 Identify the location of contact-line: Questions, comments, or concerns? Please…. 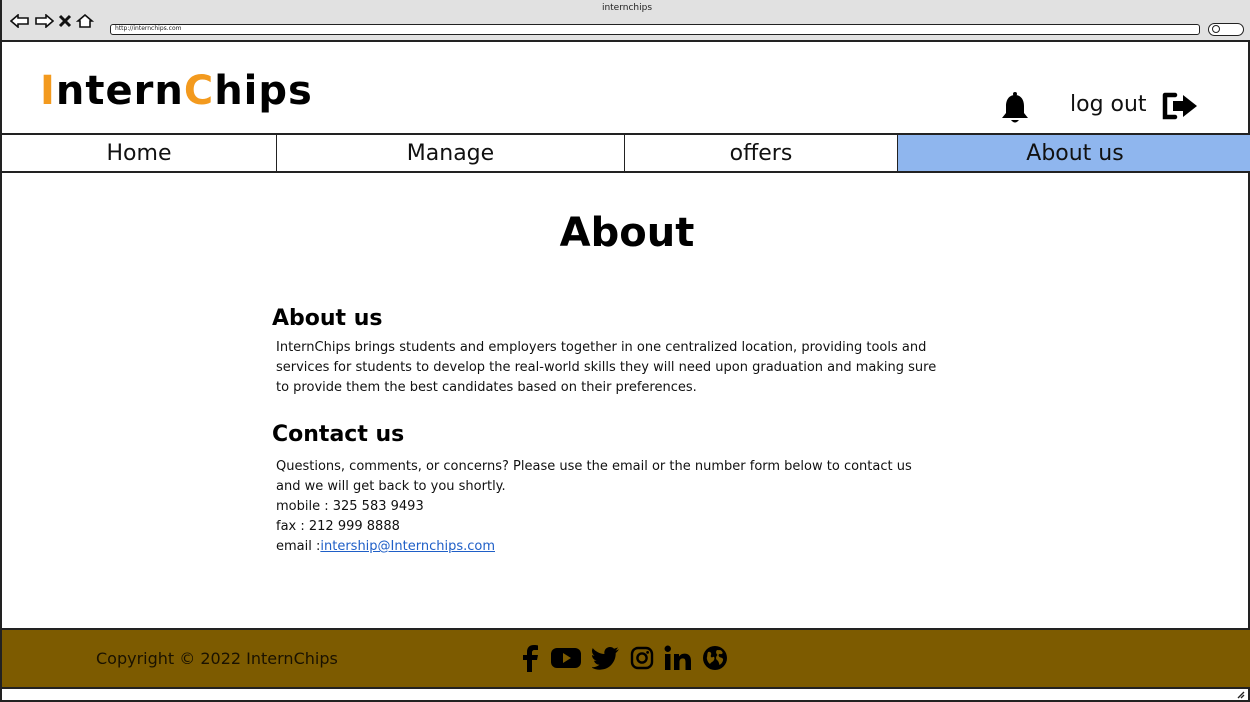
(594, 466).